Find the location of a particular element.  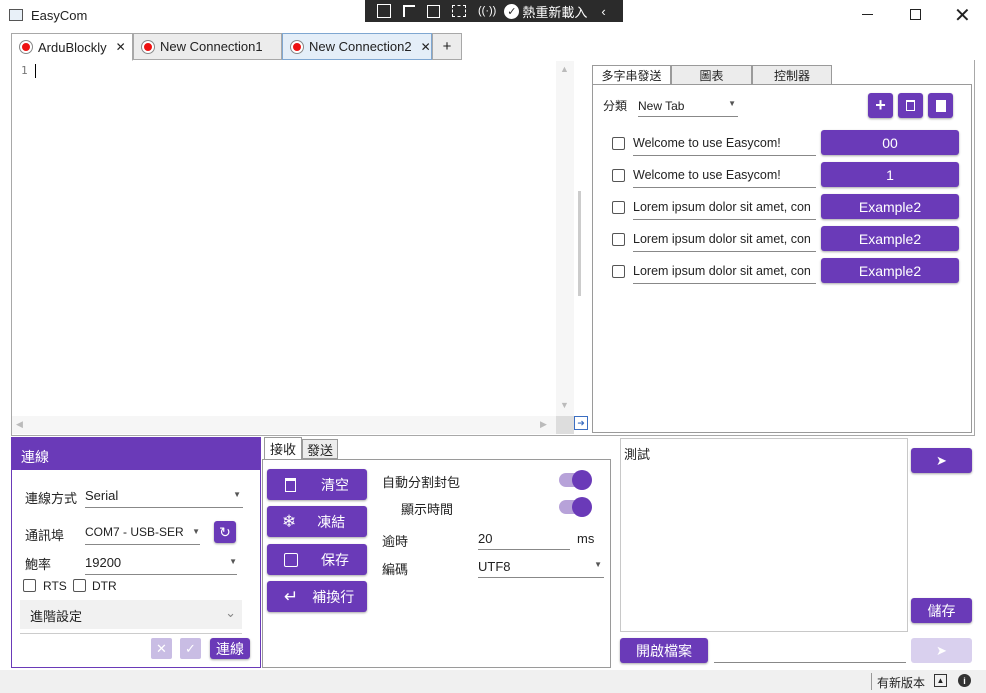

encoding-label: 編碼 is located at coordinates (395, 569).